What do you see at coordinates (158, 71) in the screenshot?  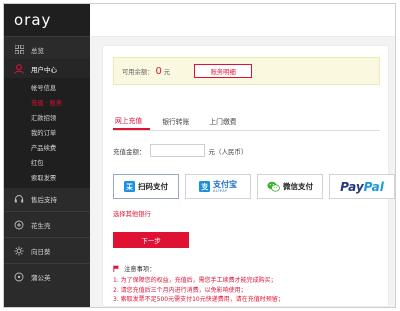 I see `balance-value: 0` at bounding box center [158, 71].